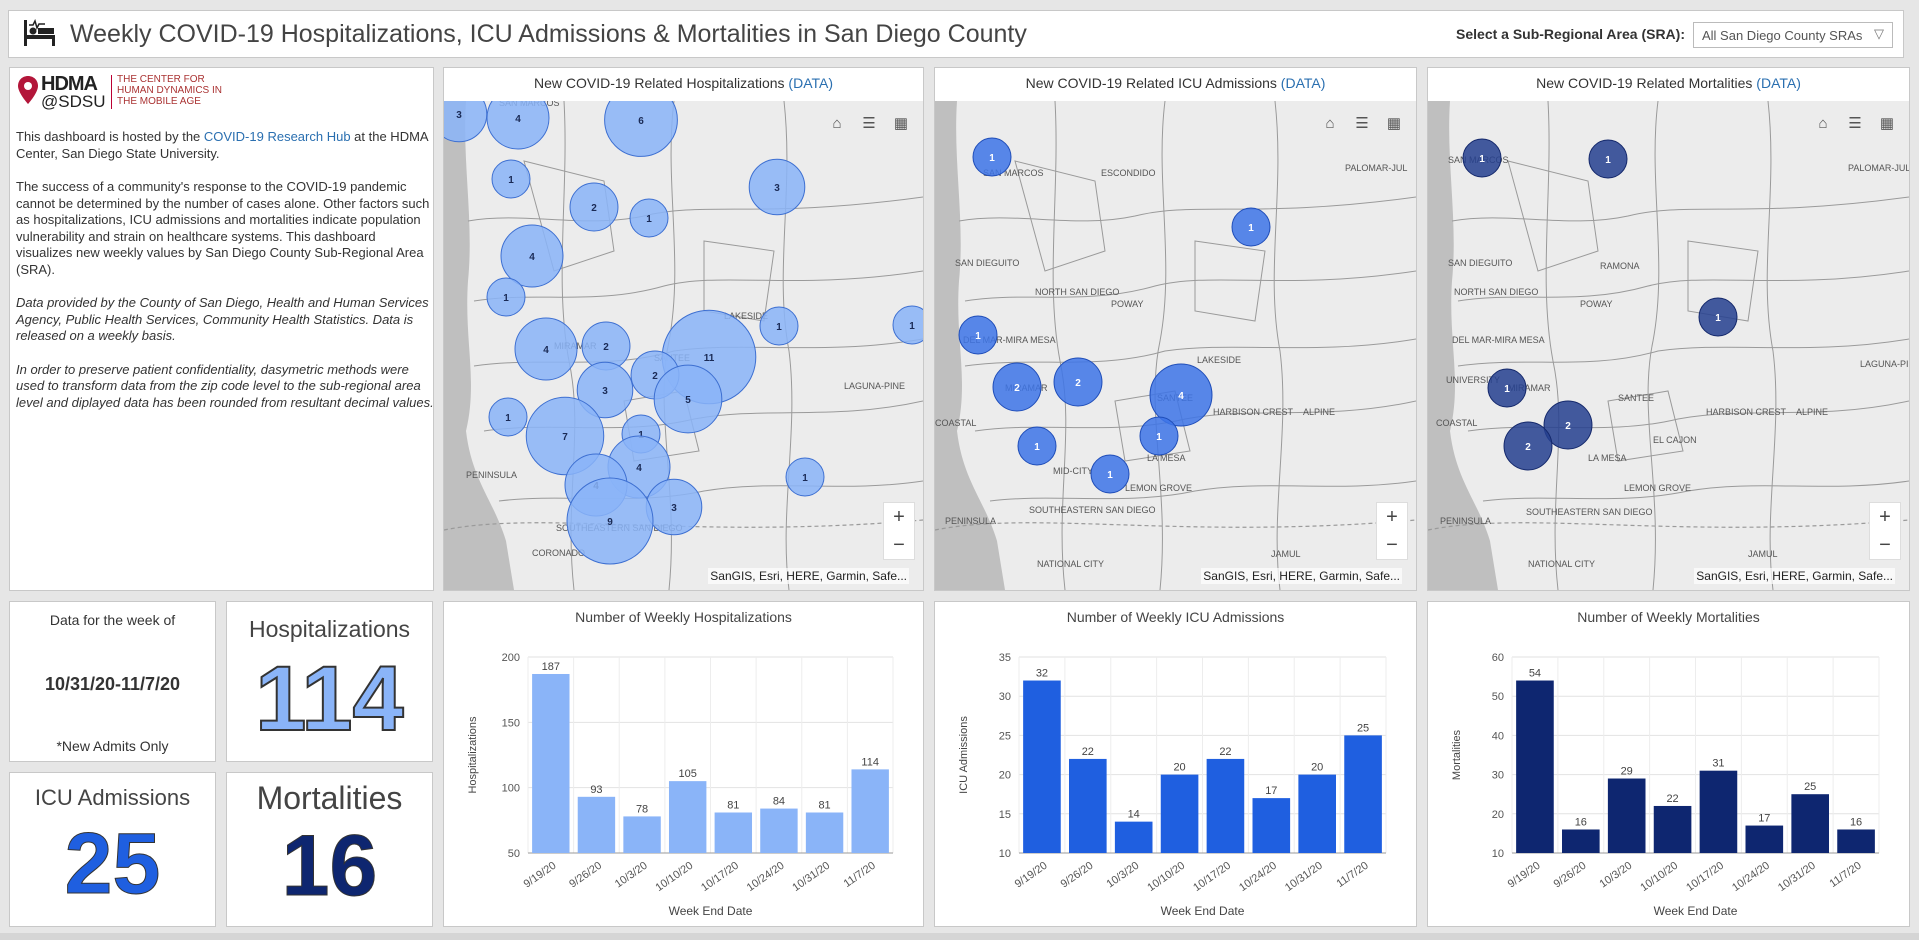 This screenshot has height=940, width=1919. I want to click on svg-text: 2, so click(594, 208).